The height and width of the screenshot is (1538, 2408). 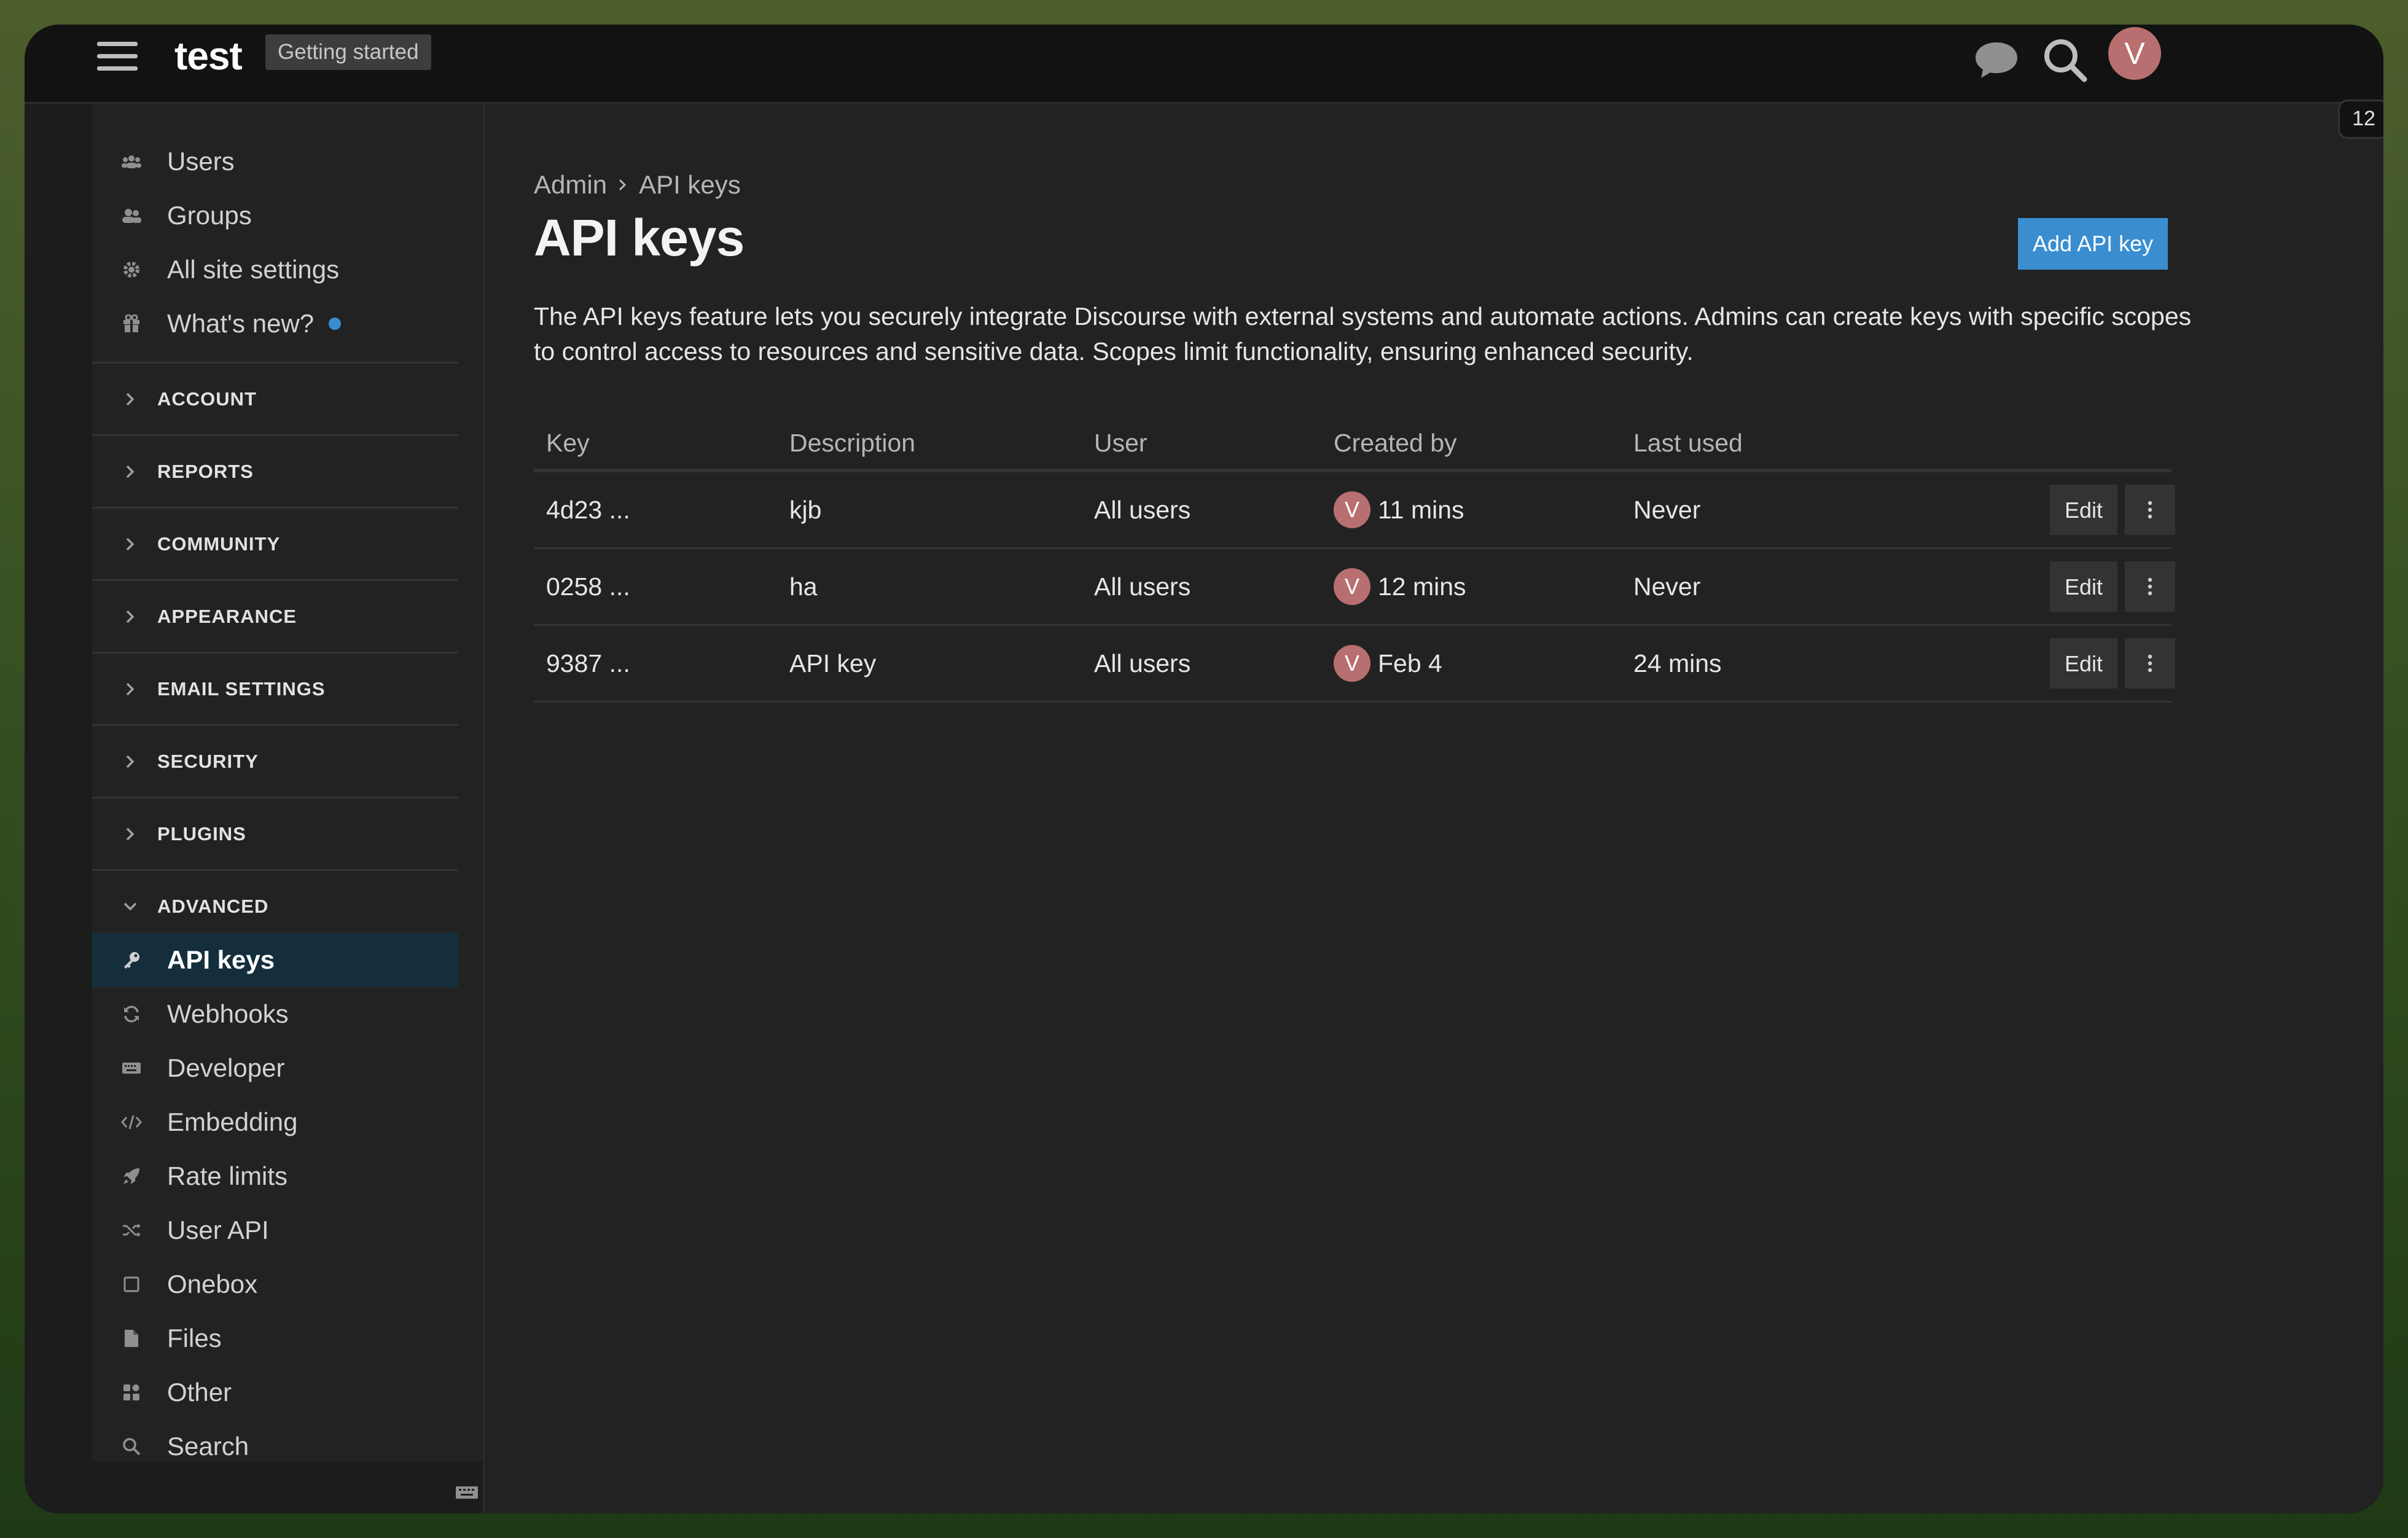 I want to click on sidebar-section-appearance: APPEARANCE, so click(x=275, y=615).